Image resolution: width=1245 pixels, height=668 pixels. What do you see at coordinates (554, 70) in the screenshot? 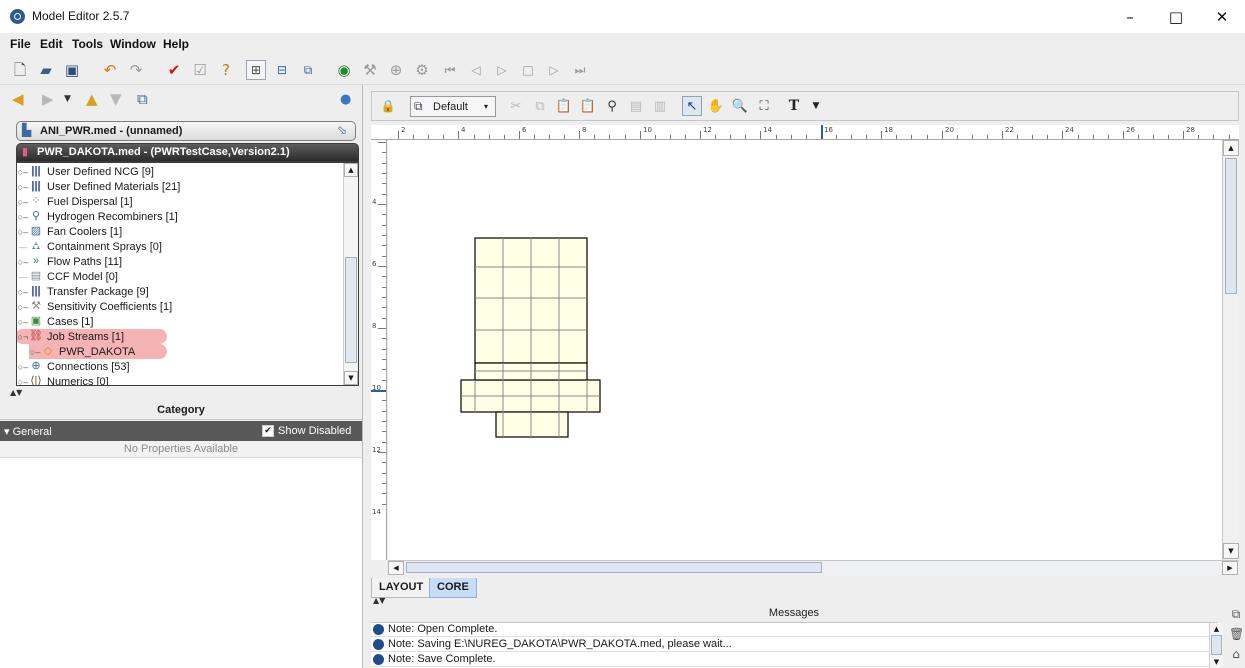
I see `step-forward-icon: ▷` at bounding box center [554, 70].